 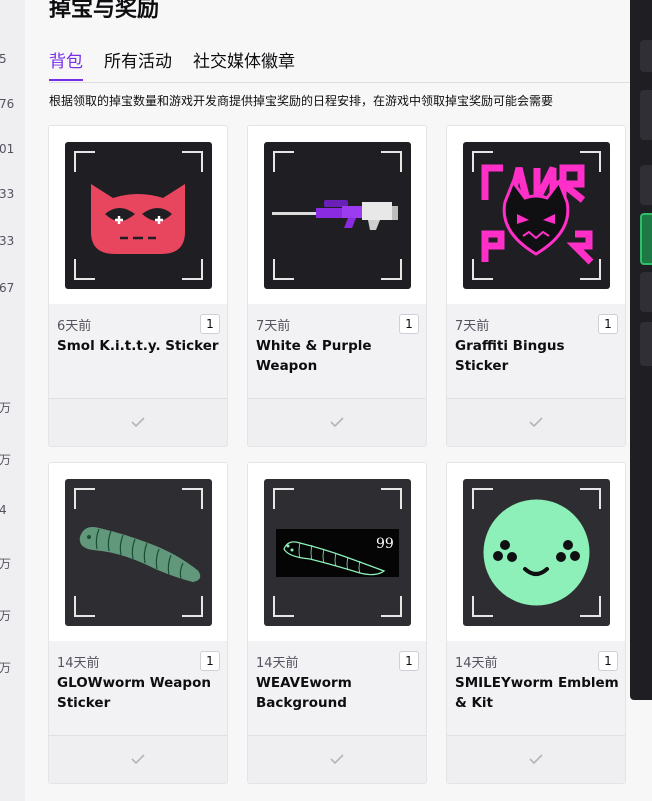 I want to click on card-info: 14天前 1 GLOWworm Weapon Sticker, so click(x=138, y=688).